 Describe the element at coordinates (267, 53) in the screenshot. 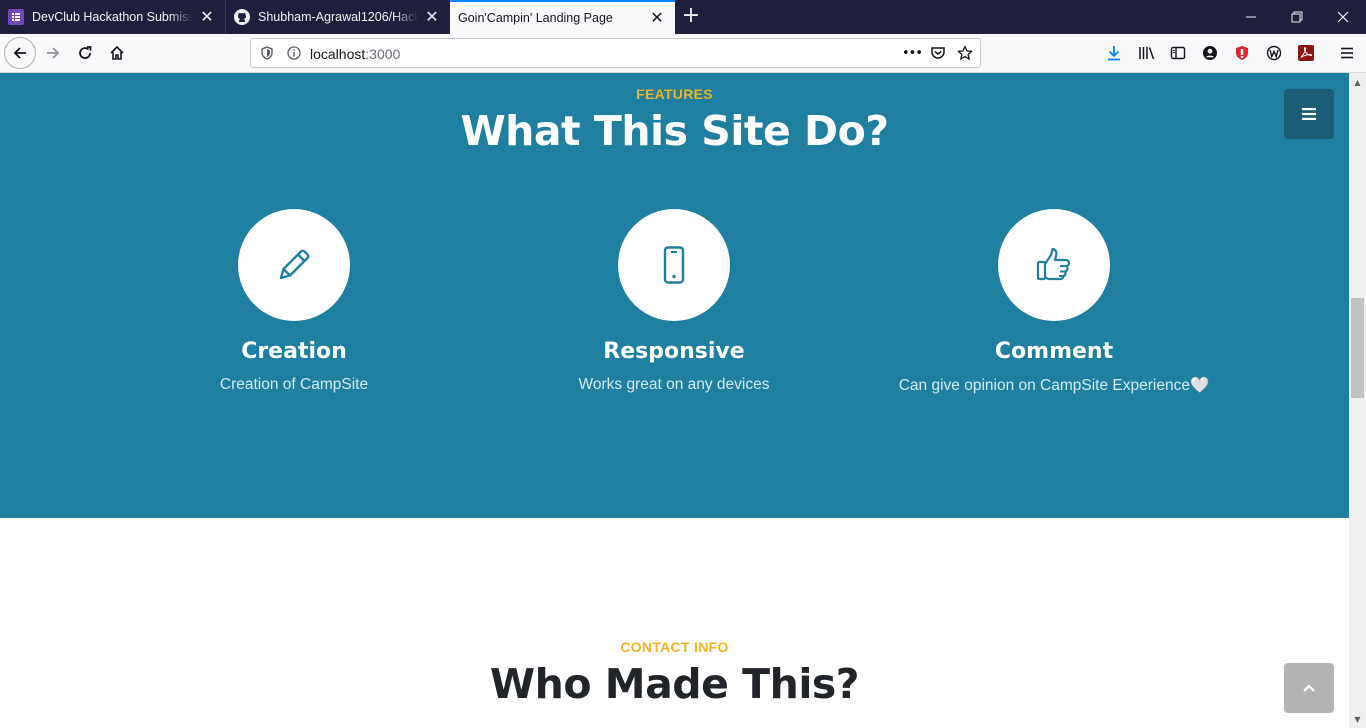

I see `shield-icon` at that location.